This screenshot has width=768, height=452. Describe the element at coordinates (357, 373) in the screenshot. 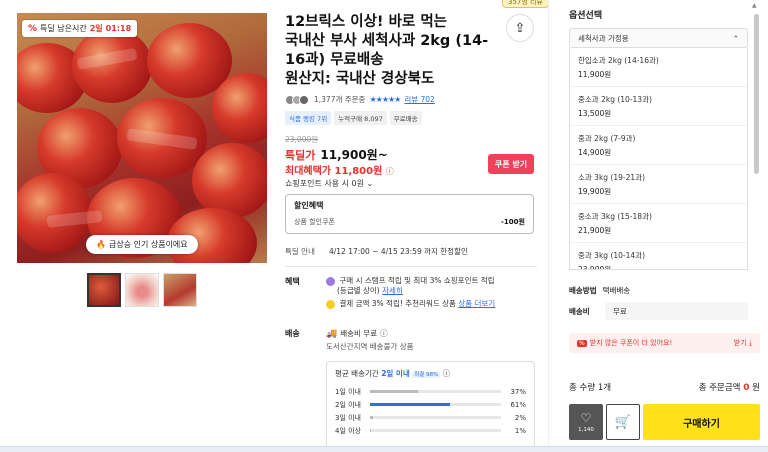

I see `avg-title: 평균 배송기간` at that location.